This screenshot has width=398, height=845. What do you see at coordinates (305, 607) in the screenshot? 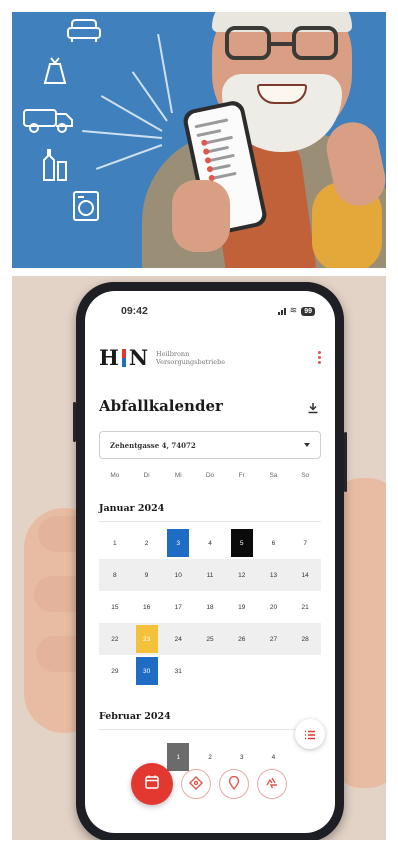
I see `calendar-day: 21` at bounding box center [305, 607].